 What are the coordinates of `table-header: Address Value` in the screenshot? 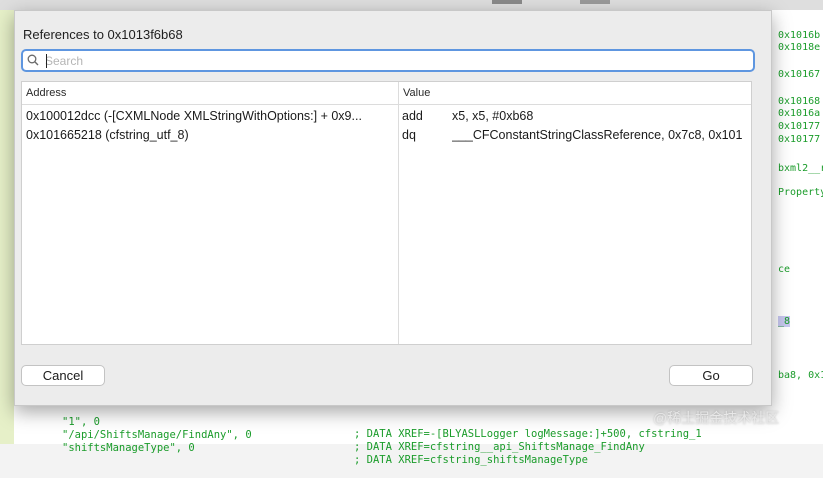 It's located at (386, 93).